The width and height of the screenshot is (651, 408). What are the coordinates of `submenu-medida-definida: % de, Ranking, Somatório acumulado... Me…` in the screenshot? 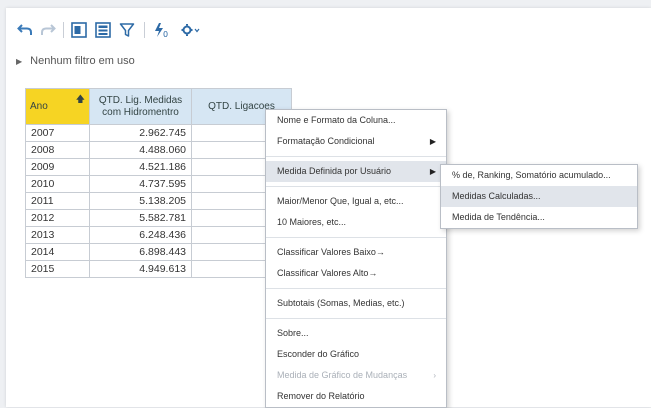 It's located at (539, 196).